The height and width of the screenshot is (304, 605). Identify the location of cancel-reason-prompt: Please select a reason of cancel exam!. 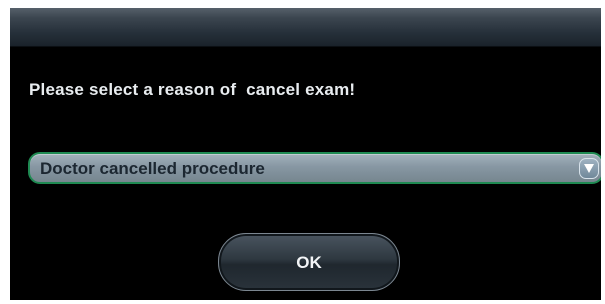
(192, 89).